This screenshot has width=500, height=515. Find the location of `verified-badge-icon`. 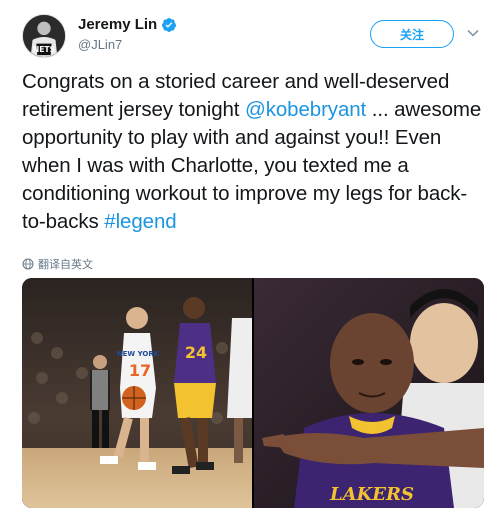

verified-badge-icon is located at coordinates (169, 24).